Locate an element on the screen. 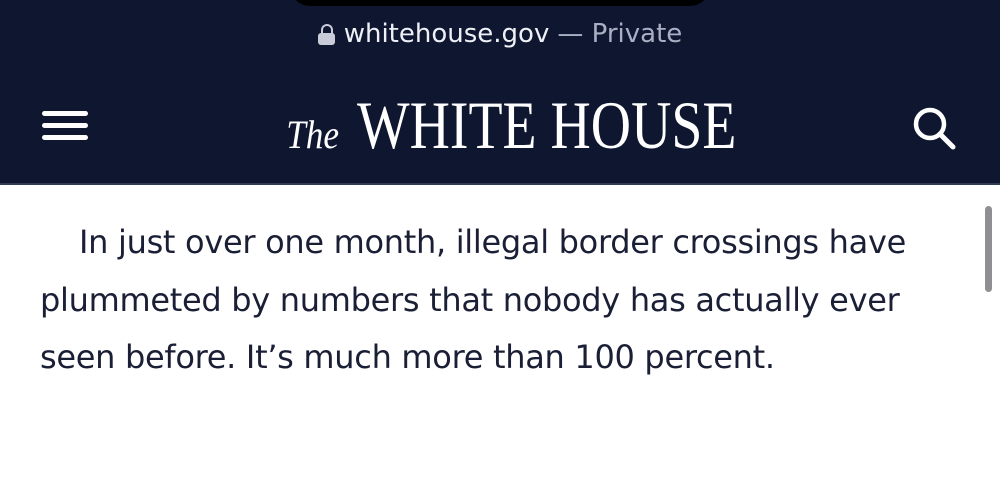  url-domain: whitehouse.gov is located at coordinates (446, 34).